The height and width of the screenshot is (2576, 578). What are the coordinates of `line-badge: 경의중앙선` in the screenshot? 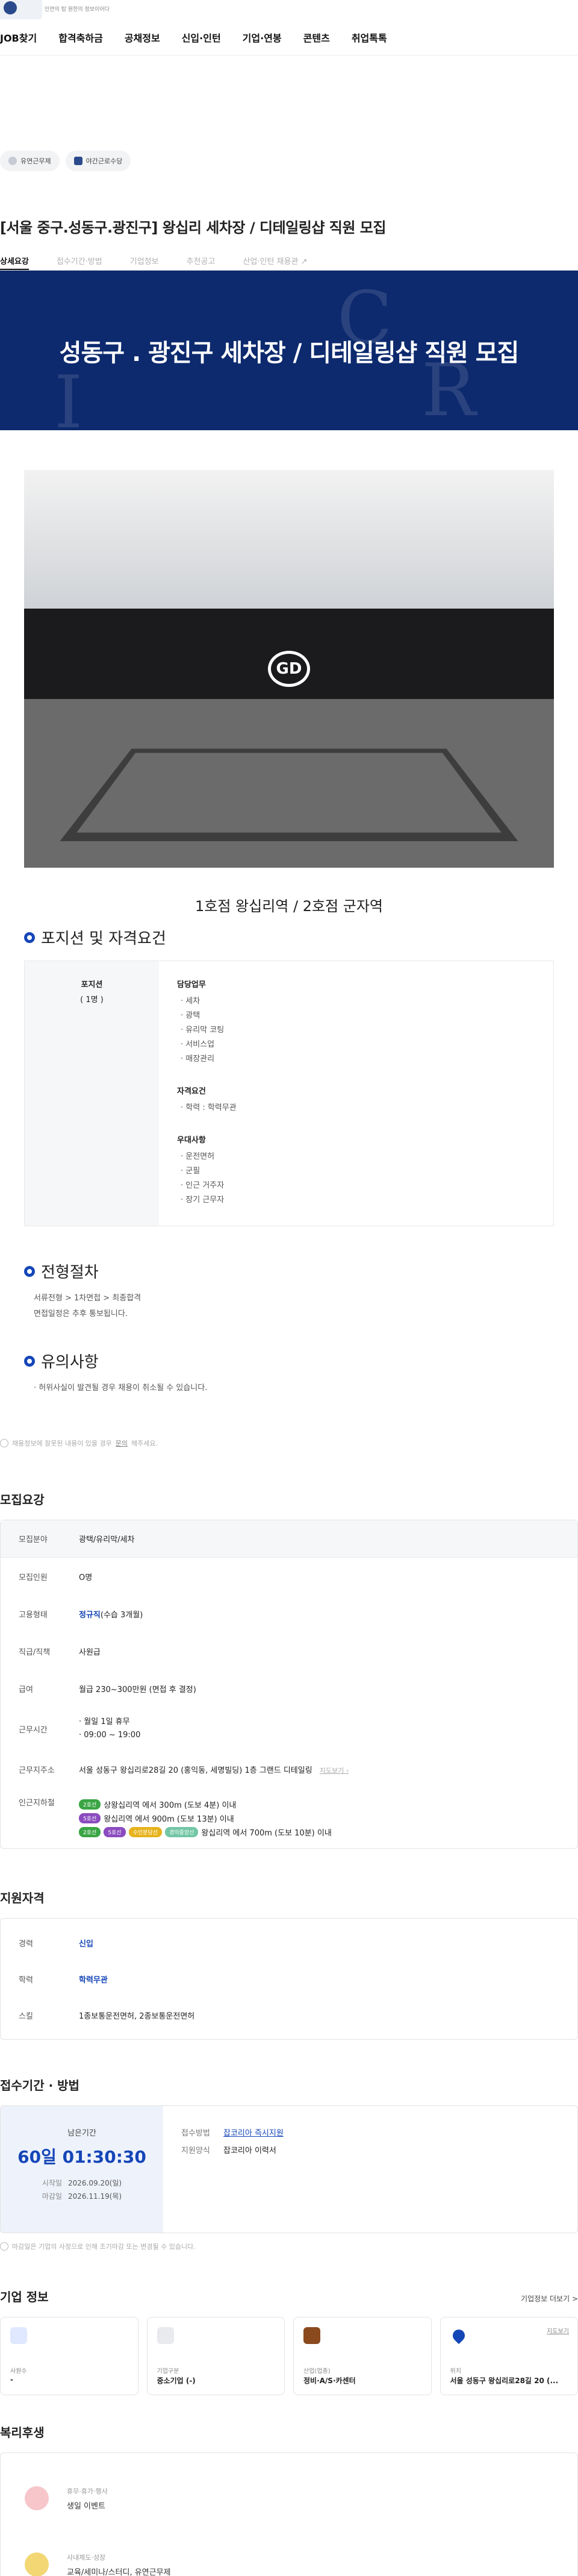 It's located at (182, 1832).